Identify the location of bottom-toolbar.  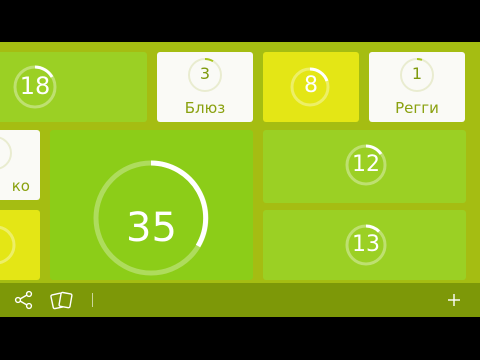
(240, 300).